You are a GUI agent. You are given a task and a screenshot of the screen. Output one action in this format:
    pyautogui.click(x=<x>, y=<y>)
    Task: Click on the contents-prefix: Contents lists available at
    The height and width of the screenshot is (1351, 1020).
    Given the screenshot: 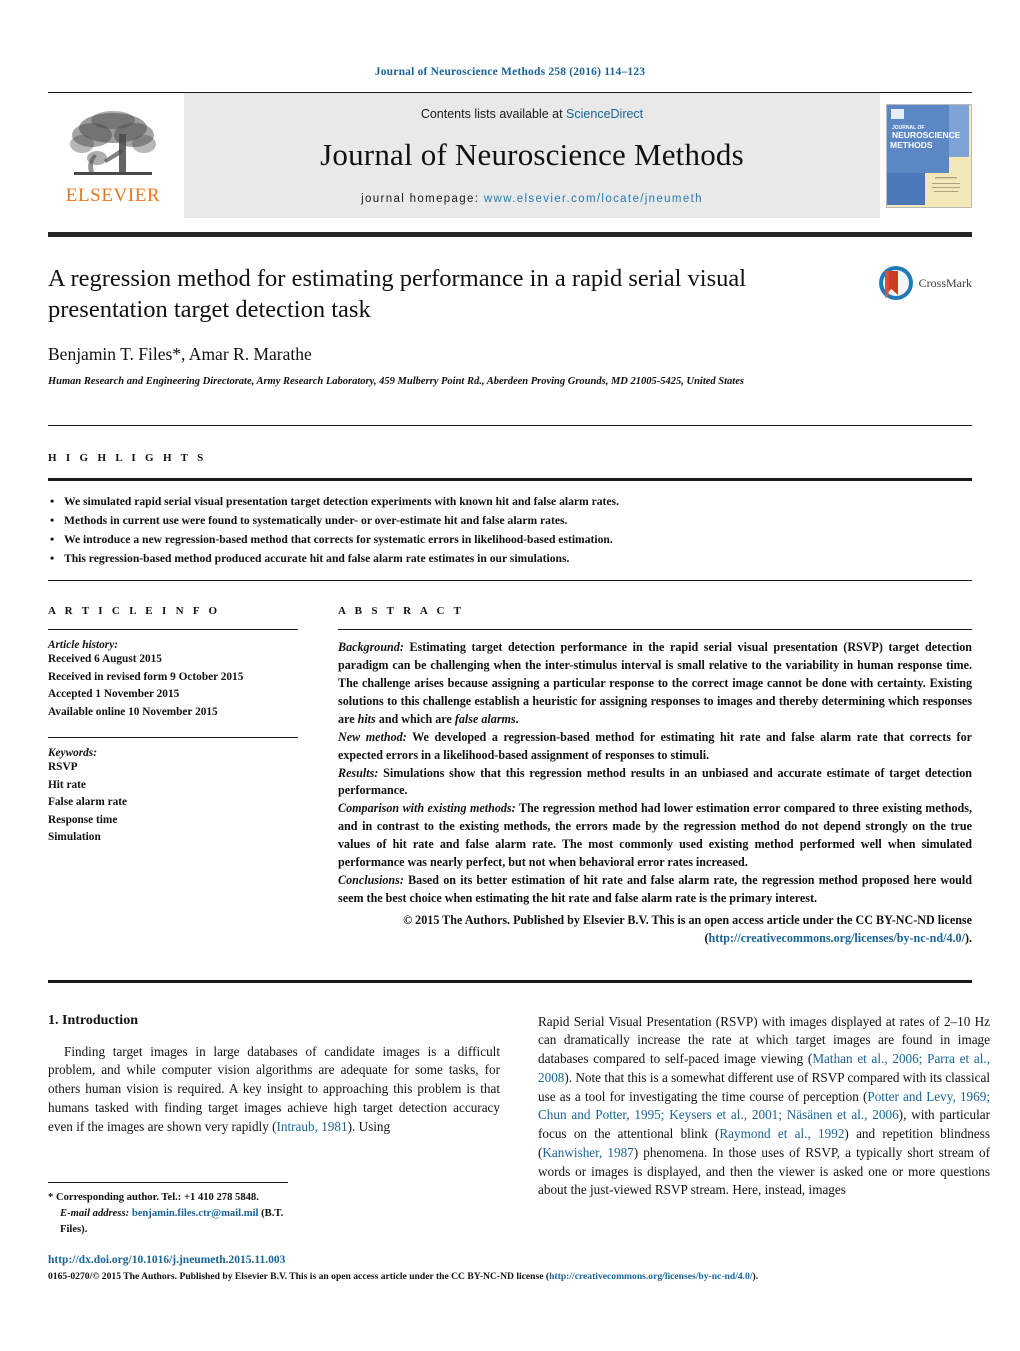 What is the action you would take?
    pyautogui.click(x=493, y=113)
    